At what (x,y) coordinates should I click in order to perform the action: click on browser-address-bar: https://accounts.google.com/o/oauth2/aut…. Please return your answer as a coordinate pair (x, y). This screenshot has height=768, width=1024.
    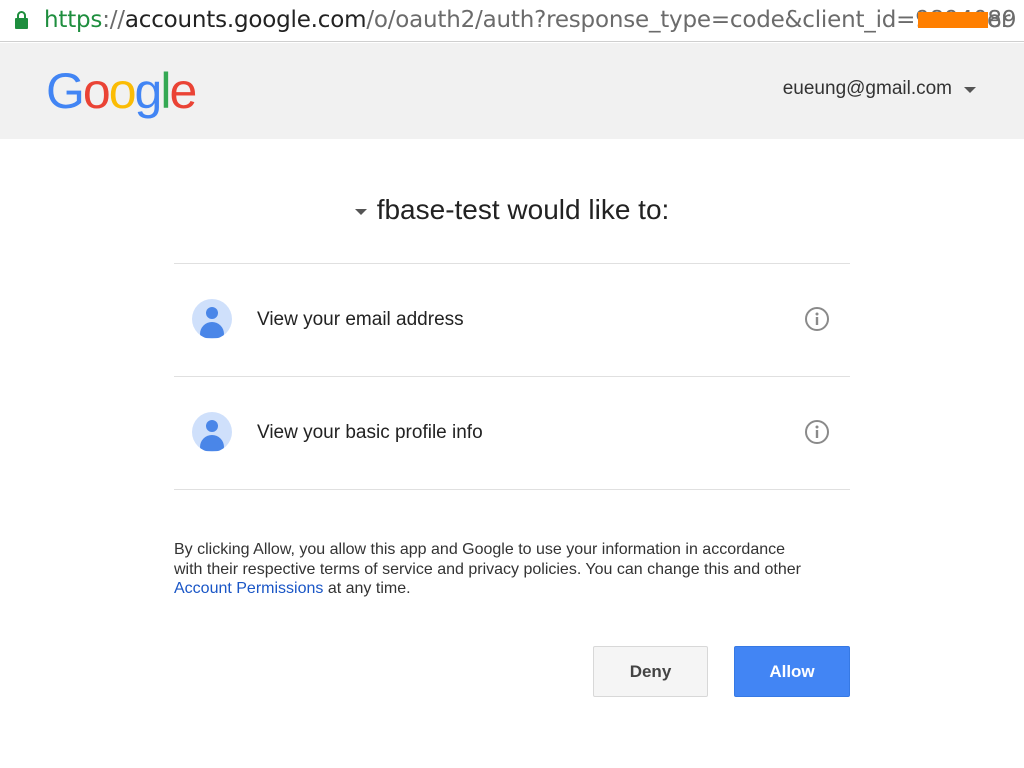
    Looking at the image, I should click on (512, 21).